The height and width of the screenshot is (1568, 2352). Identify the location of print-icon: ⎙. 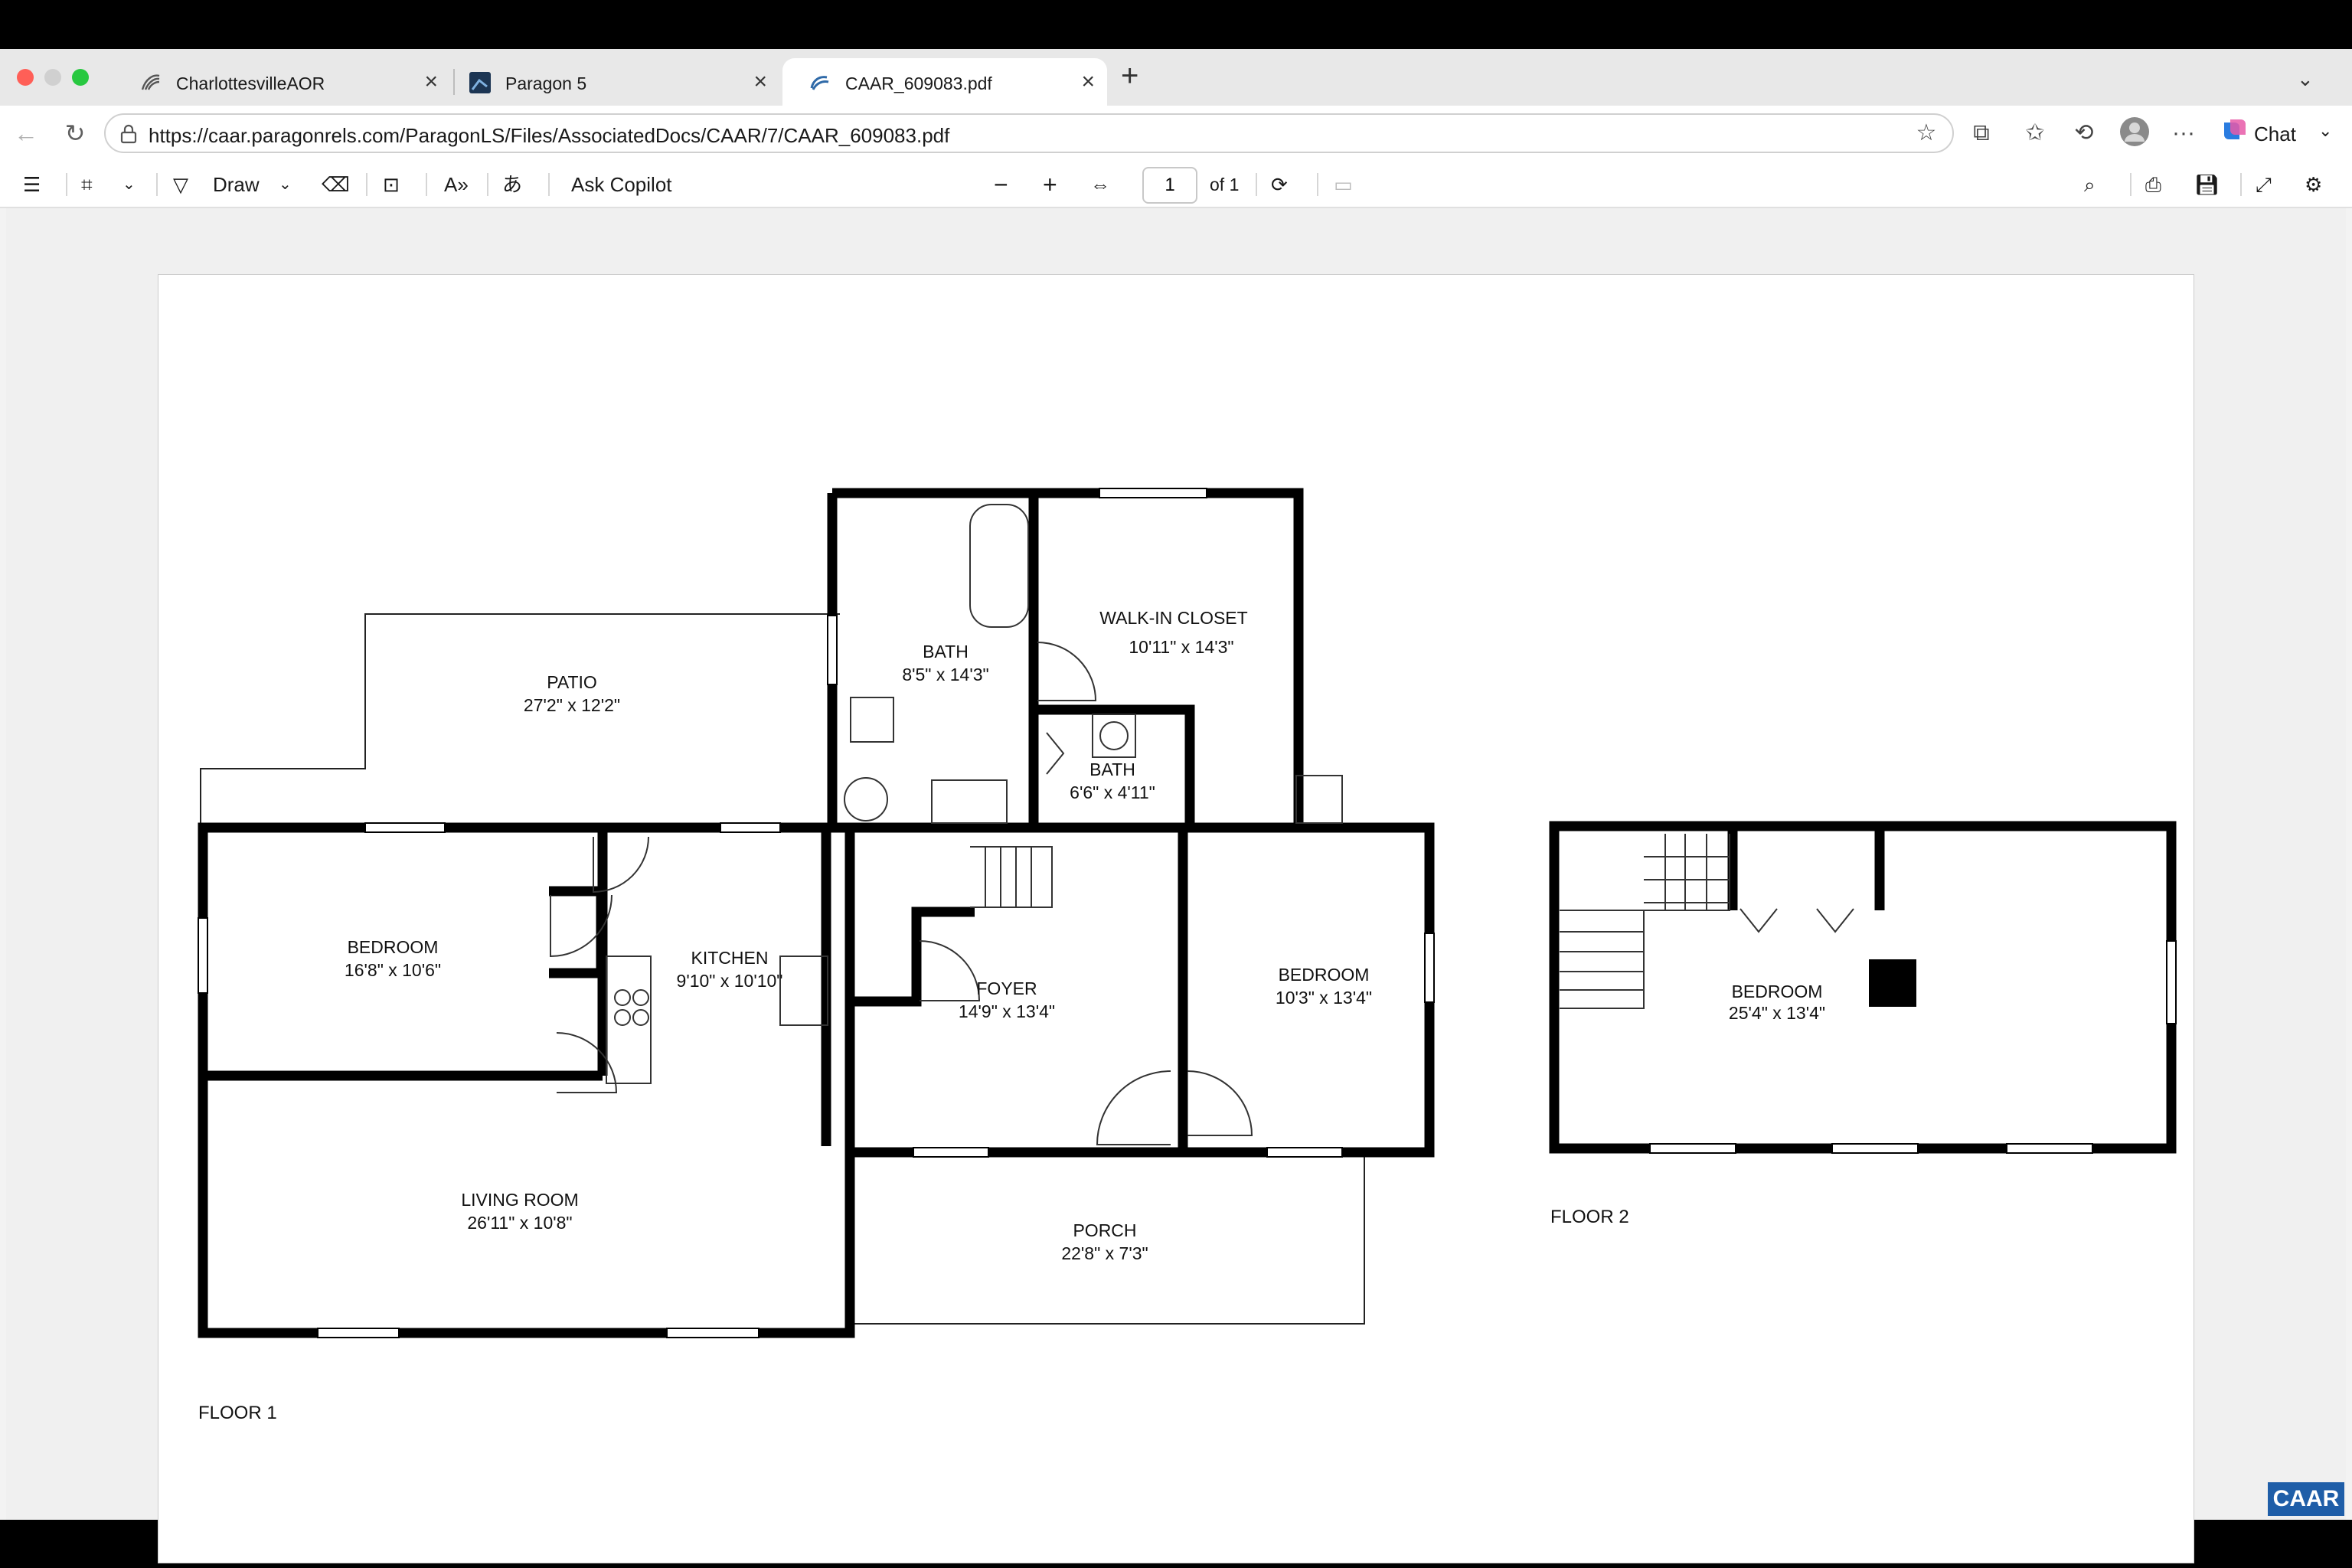
(2153, 184).